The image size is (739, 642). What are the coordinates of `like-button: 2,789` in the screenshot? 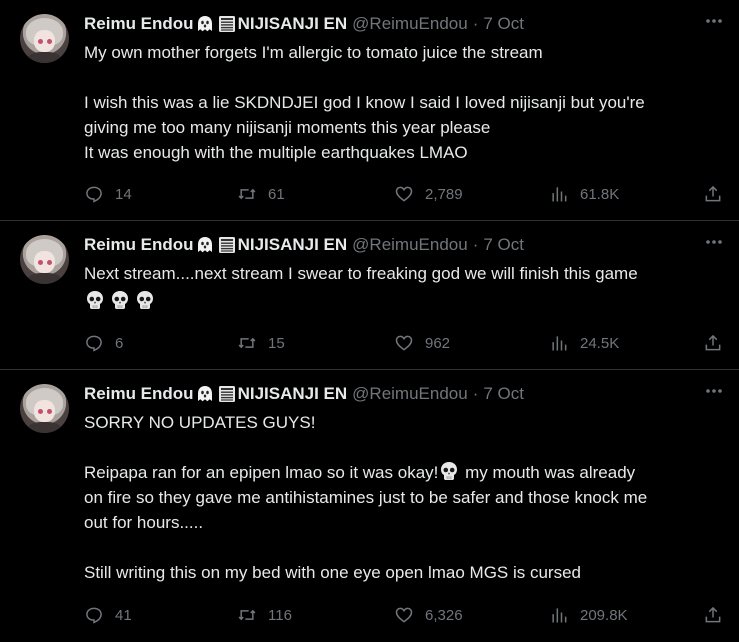 It's located at (428, 194).